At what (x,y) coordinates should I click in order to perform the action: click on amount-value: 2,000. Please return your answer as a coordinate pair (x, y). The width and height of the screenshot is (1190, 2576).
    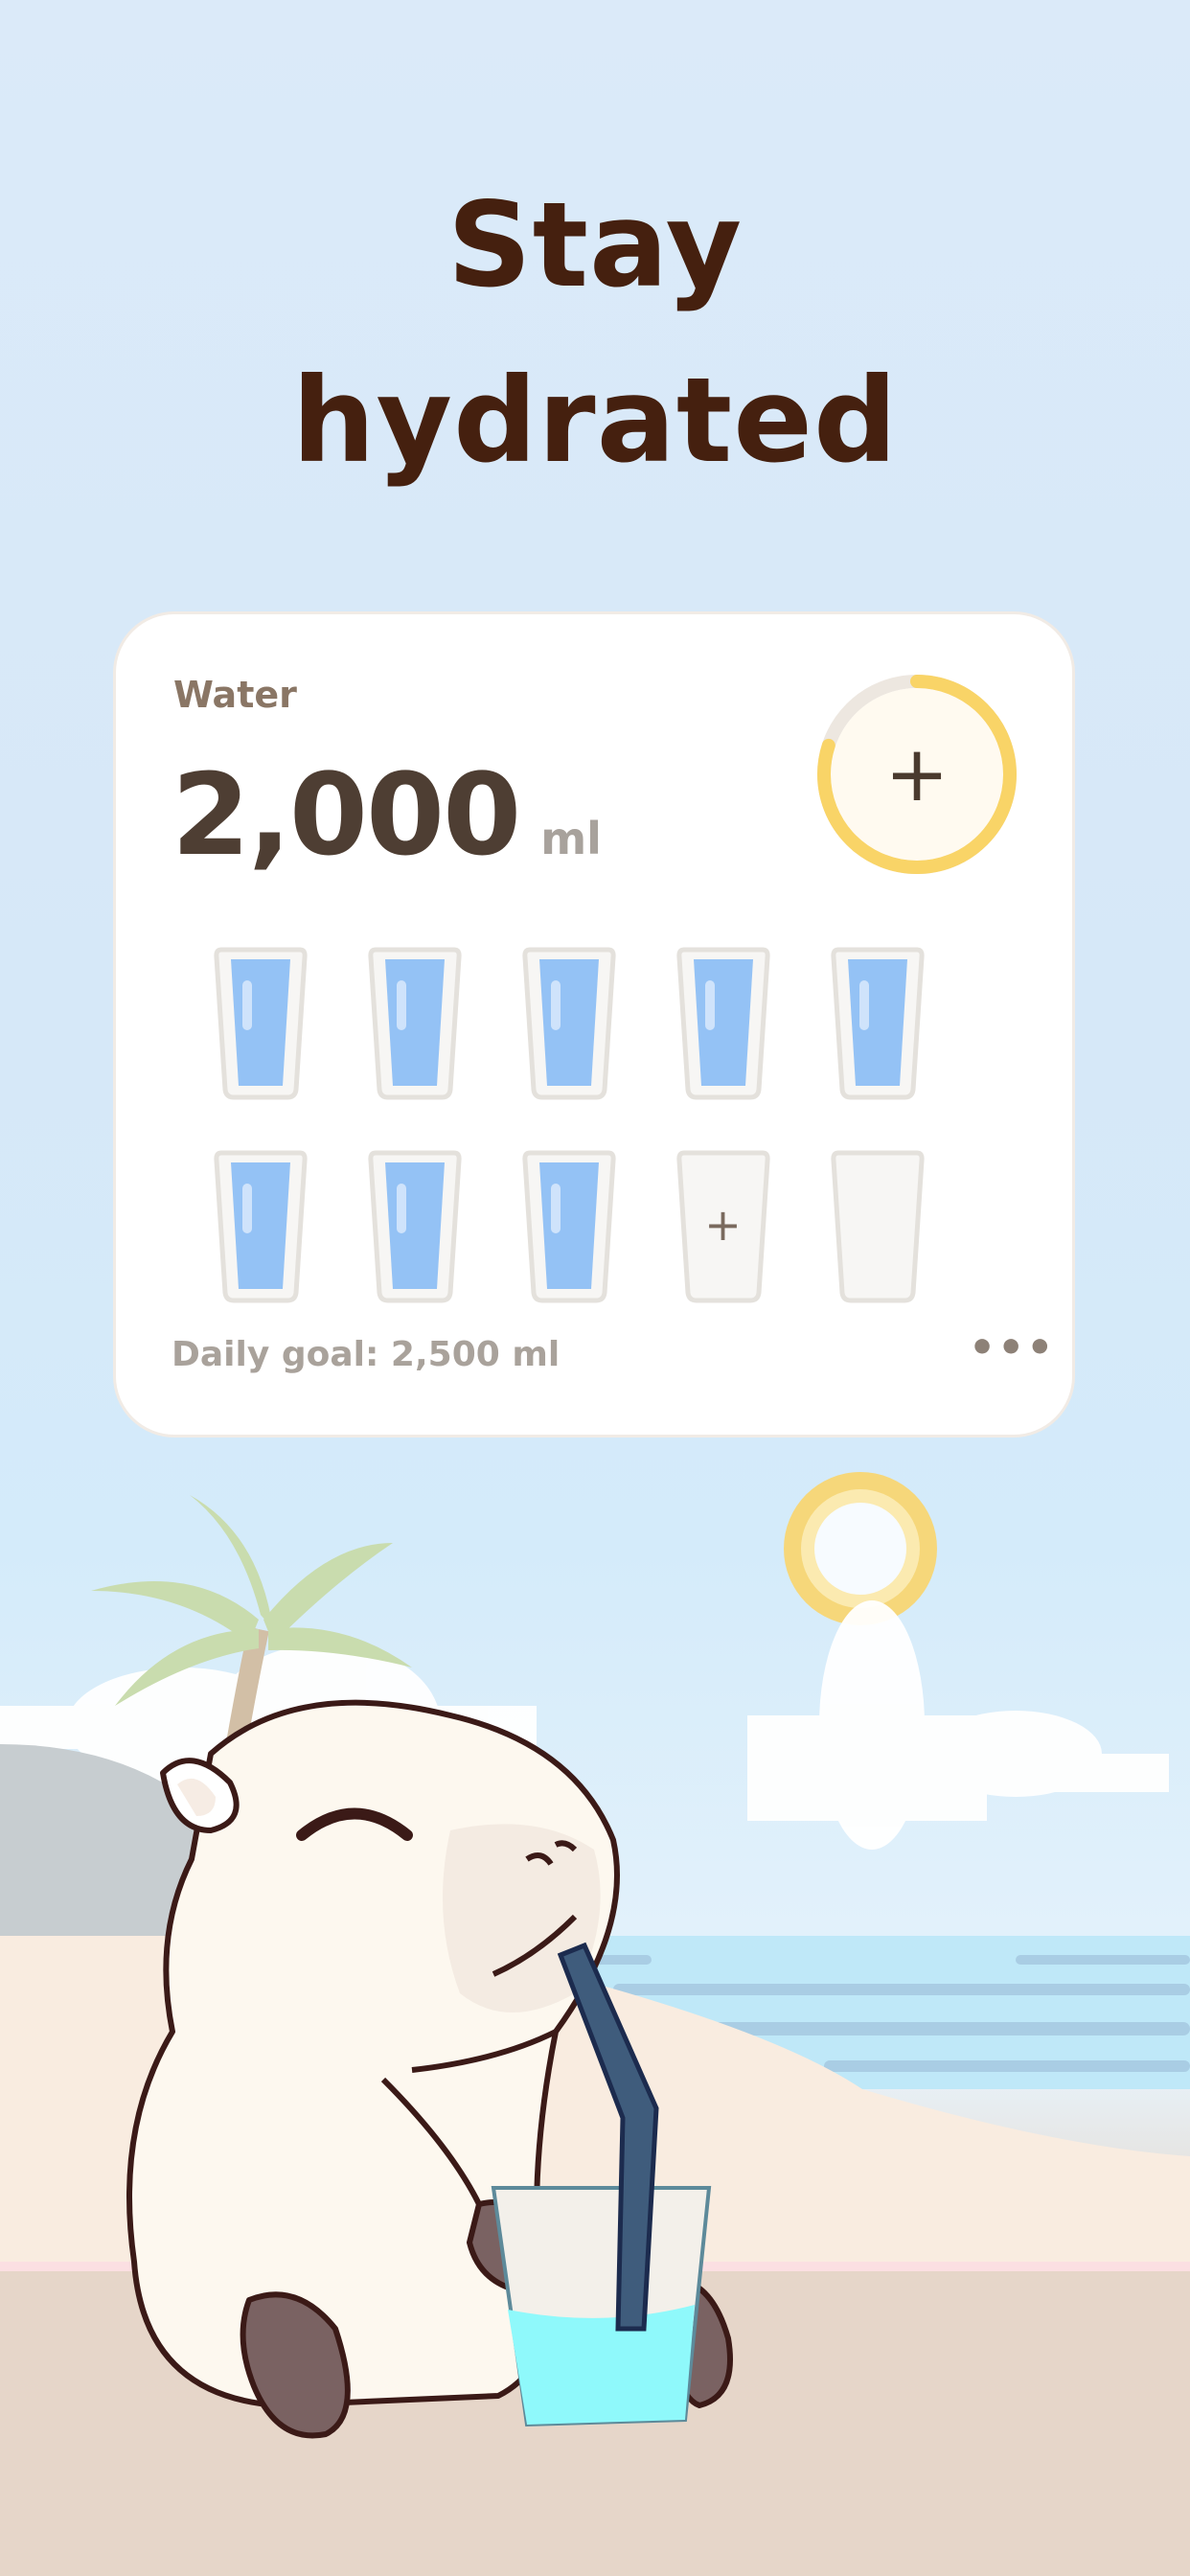
    Looking at the image, I should click on (347, 814).